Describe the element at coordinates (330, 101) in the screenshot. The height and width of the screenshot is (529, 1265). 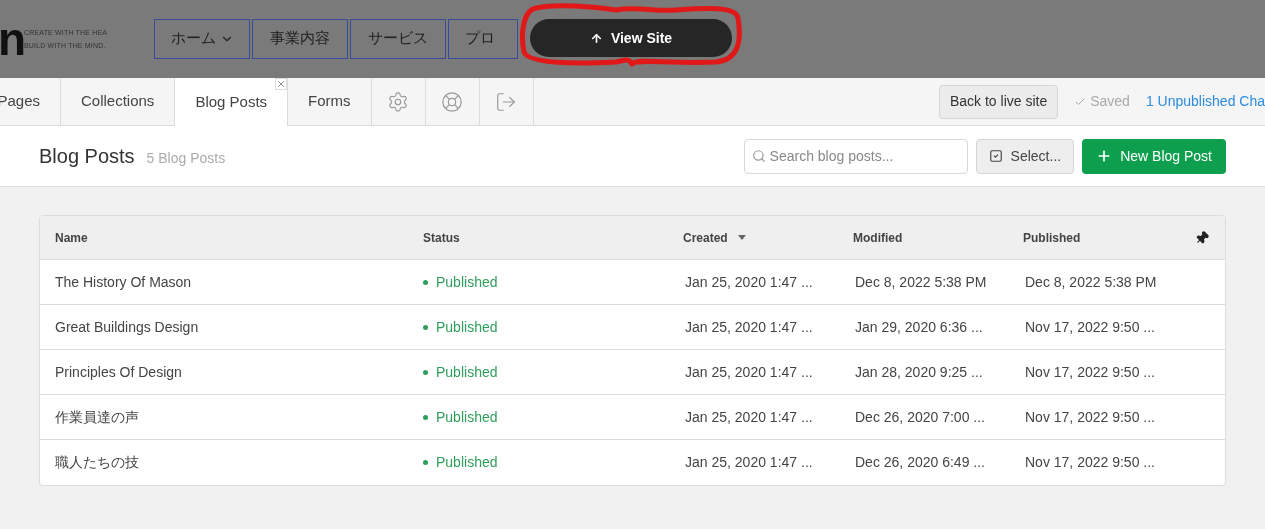
I see `nav-tab: Forms` at that location.